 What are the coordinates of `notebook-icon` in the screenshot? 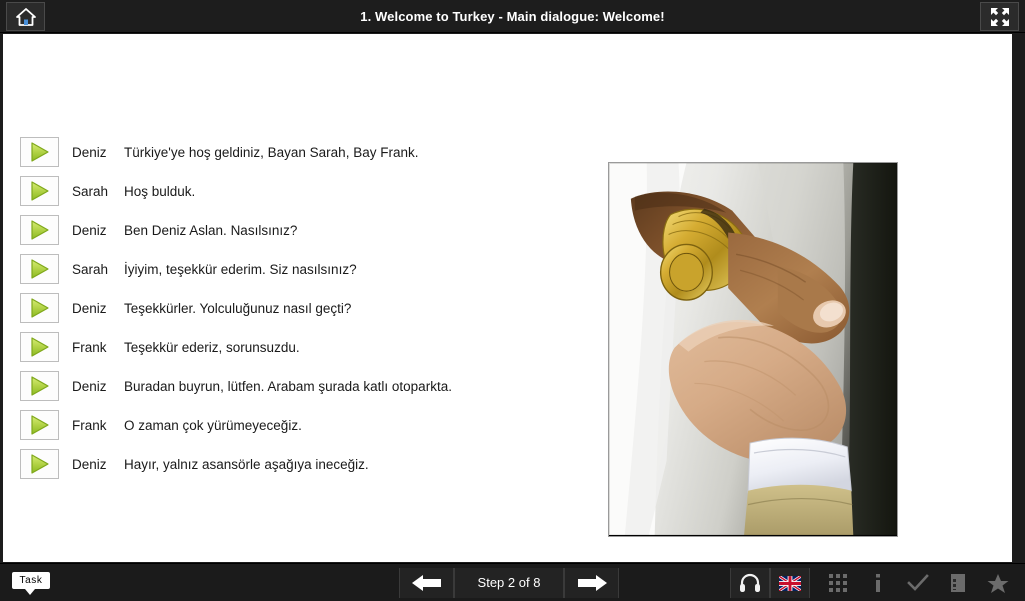 It's located at (958, 583).